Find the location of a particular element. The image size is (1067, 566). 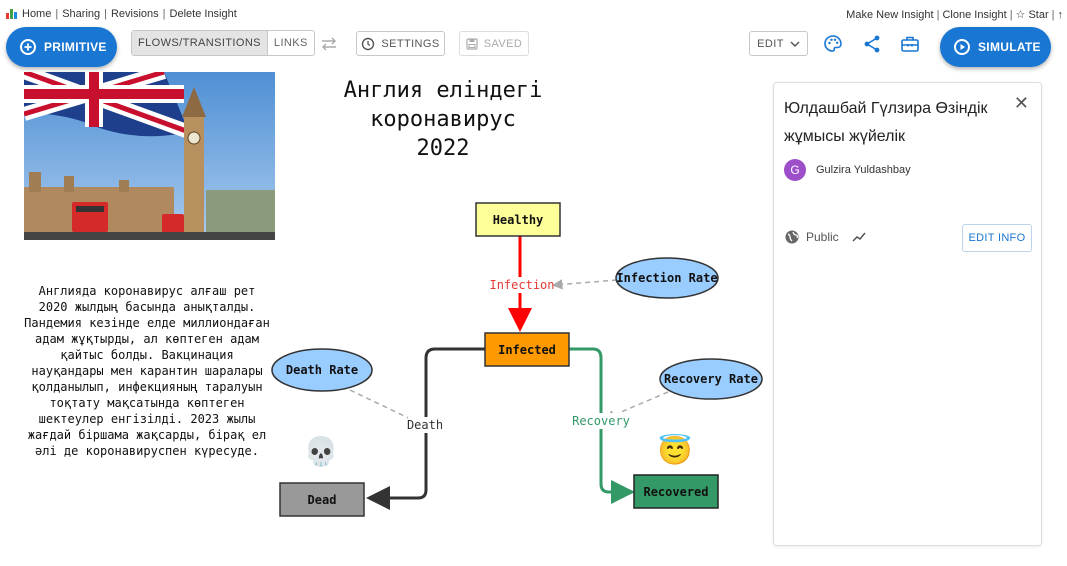

recovered-stock-label: Recovered is located at coordinates (675, 492).